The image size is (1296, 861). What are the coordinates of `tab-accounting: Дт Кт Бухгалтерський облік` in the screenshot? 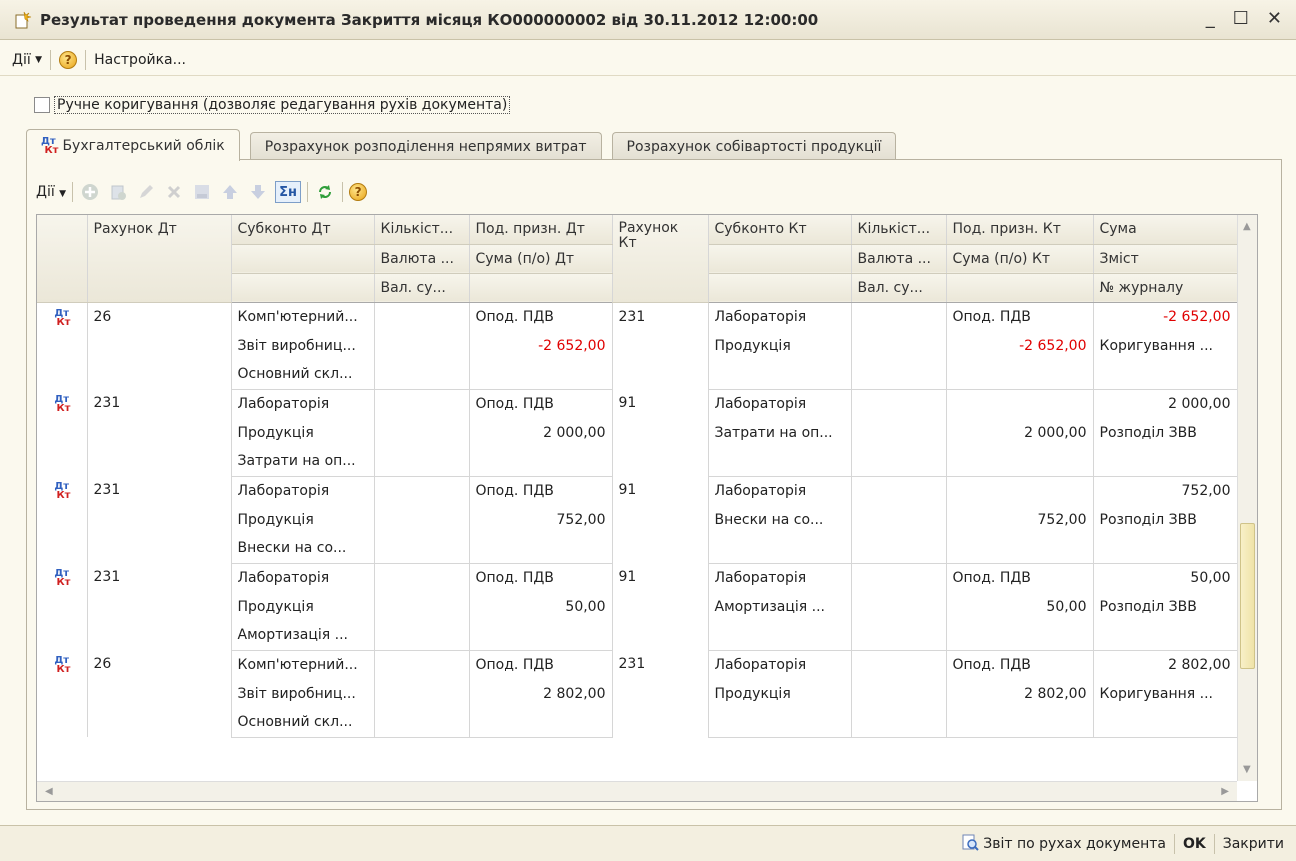 It's located at (133, 145).